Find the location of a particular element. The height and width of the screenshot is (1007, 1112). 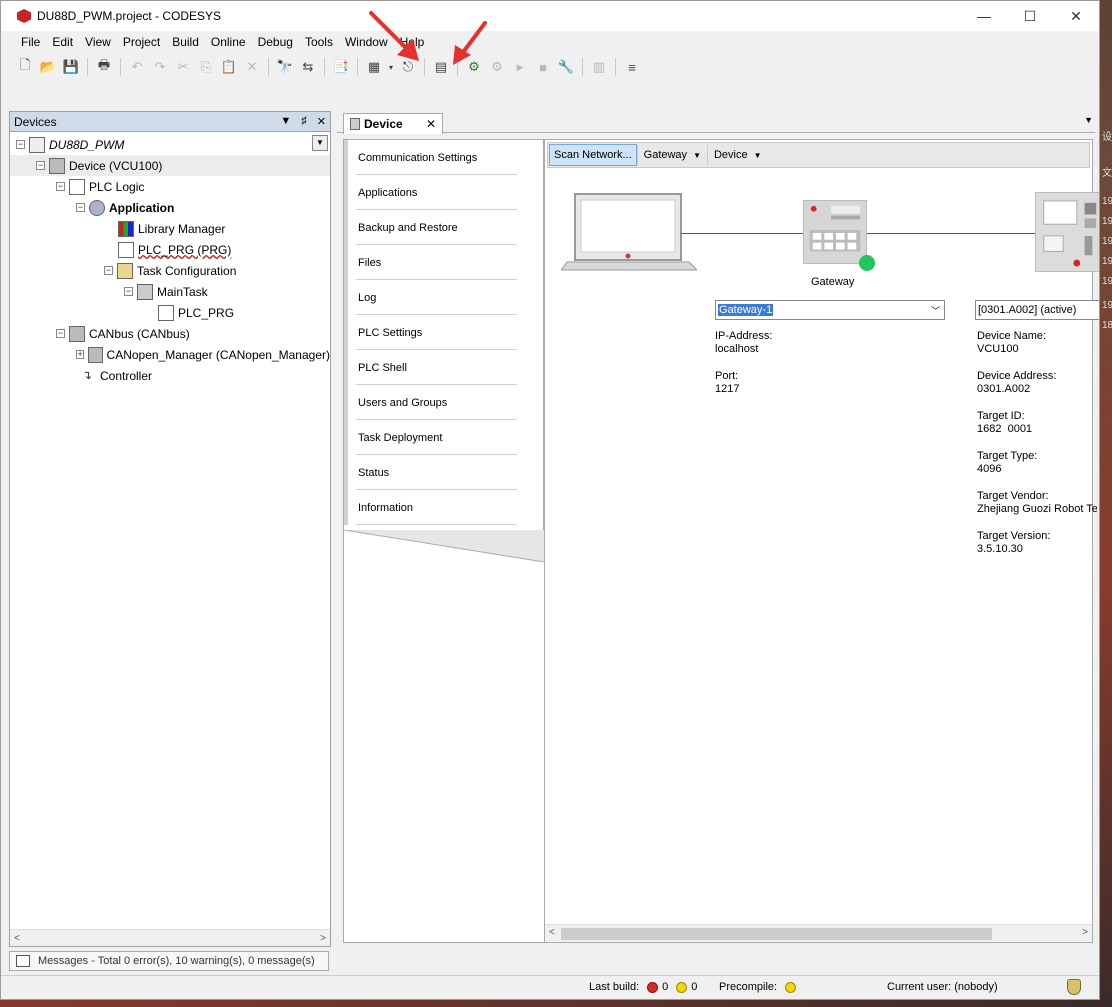

title-bar: DU88D_PWM.project - CODESYS — ☐ ✕ is located at coordinates (550, 16).